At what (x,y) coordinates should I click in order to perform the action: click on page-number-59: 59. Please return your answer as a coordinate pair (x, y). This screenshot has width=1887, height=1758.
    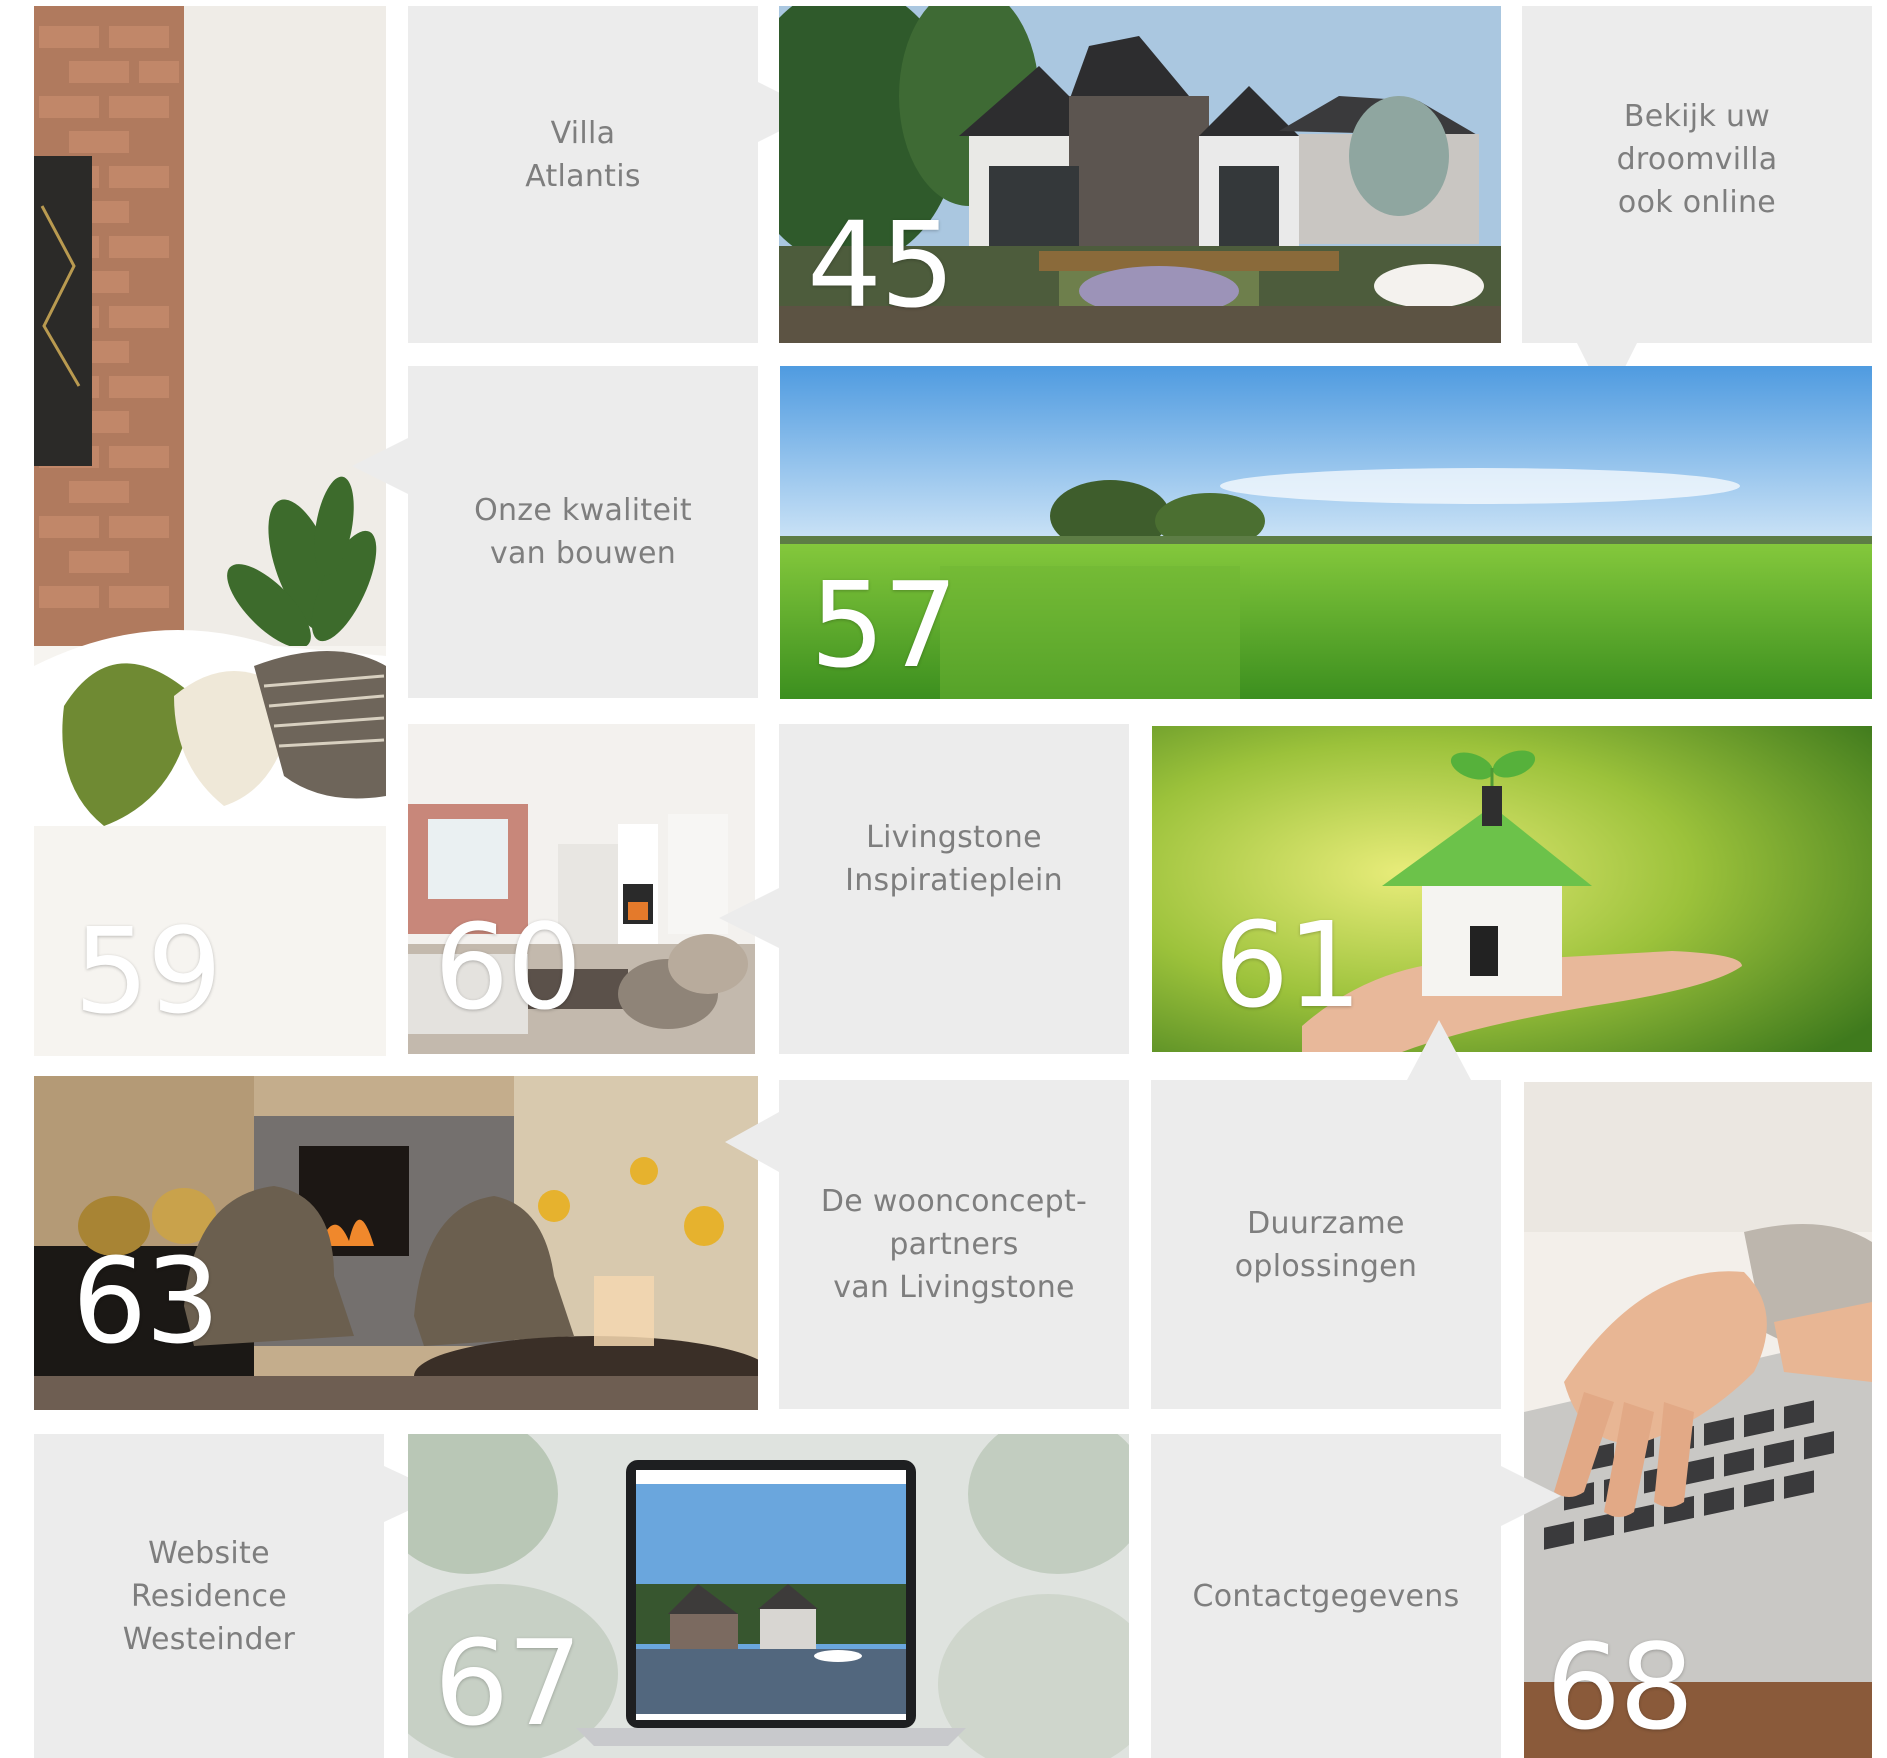
    Looking at the image, I should click on (148, 971).